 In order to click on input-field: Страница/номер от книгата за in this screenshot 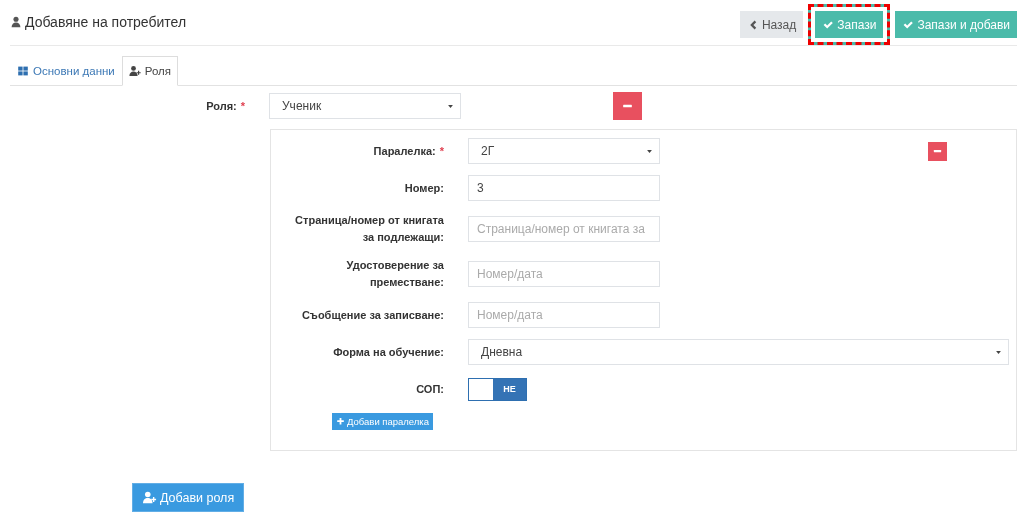, I will do `click(564, 229)`.